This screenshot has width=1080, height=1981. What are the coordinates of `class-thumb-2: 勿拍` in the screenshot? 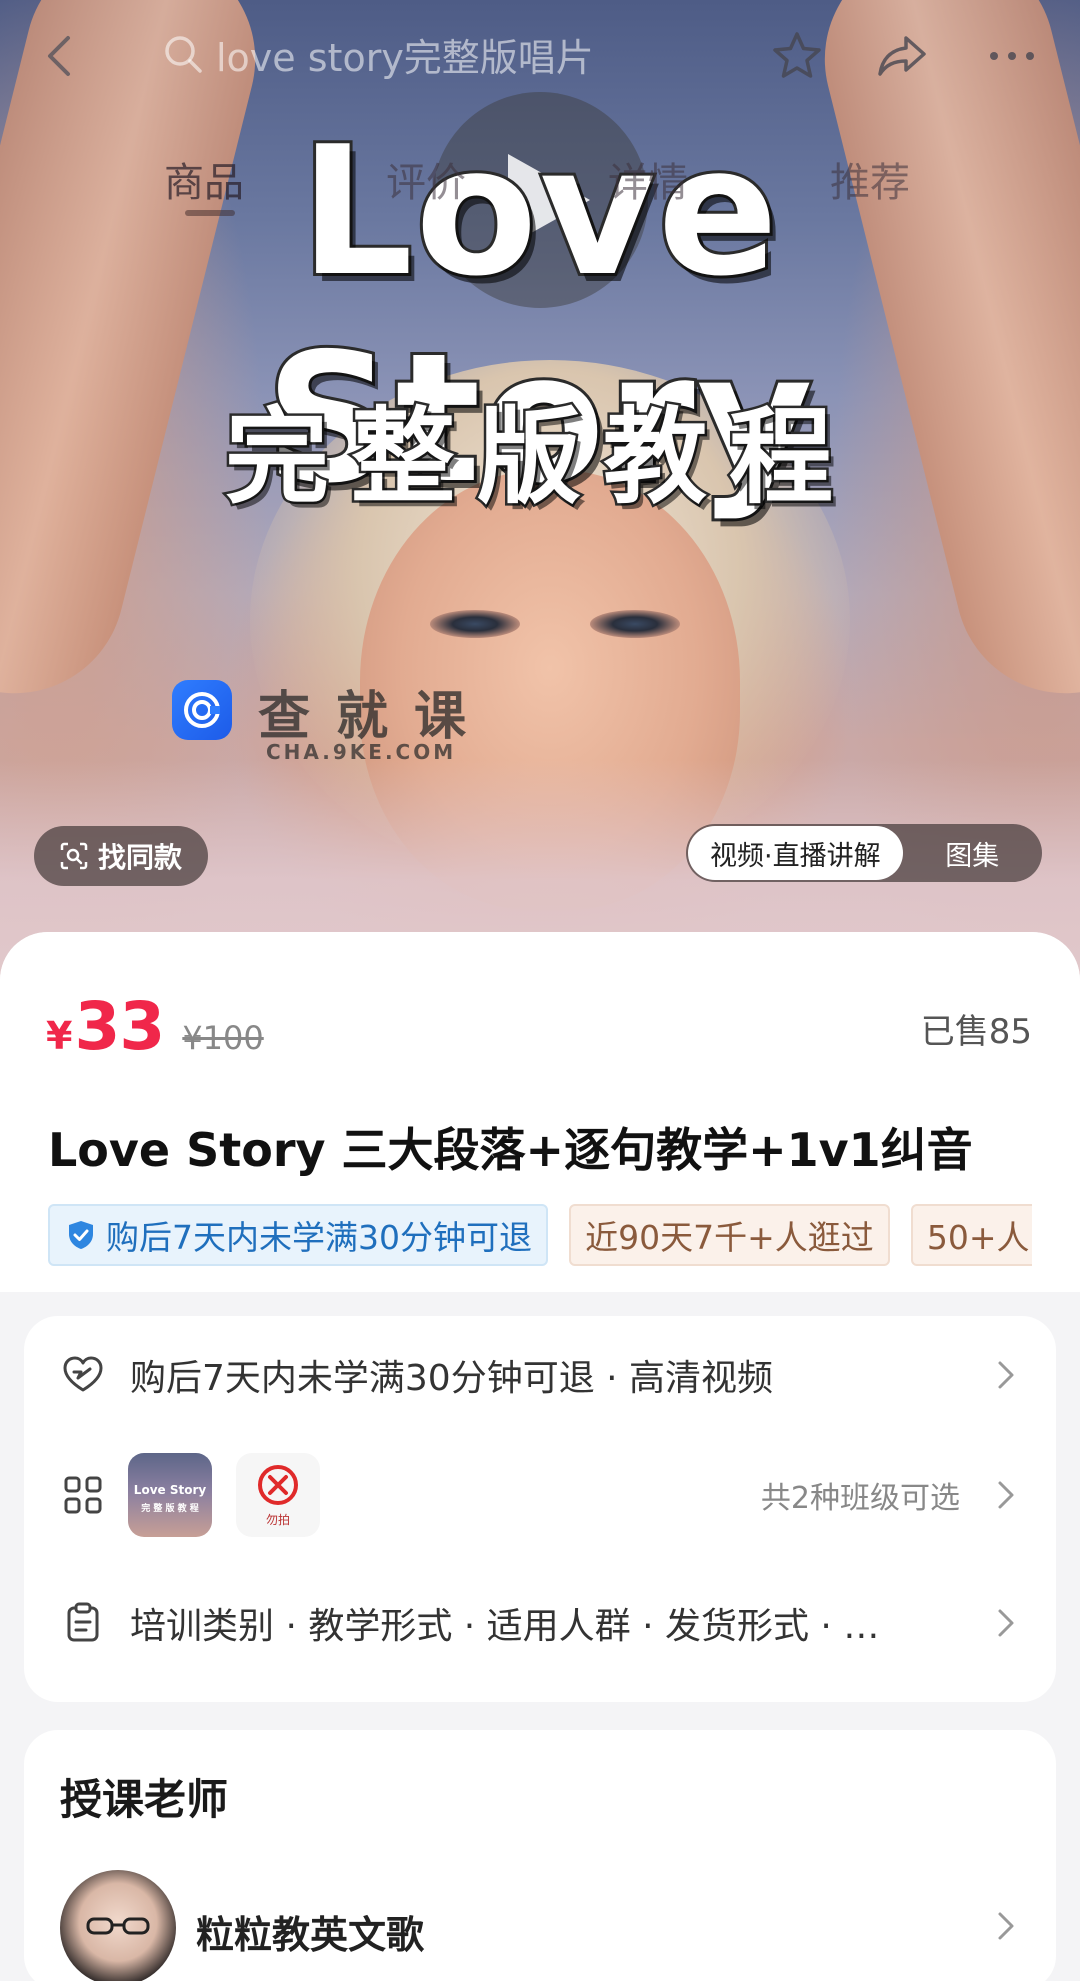 It's located at (278, 1495).